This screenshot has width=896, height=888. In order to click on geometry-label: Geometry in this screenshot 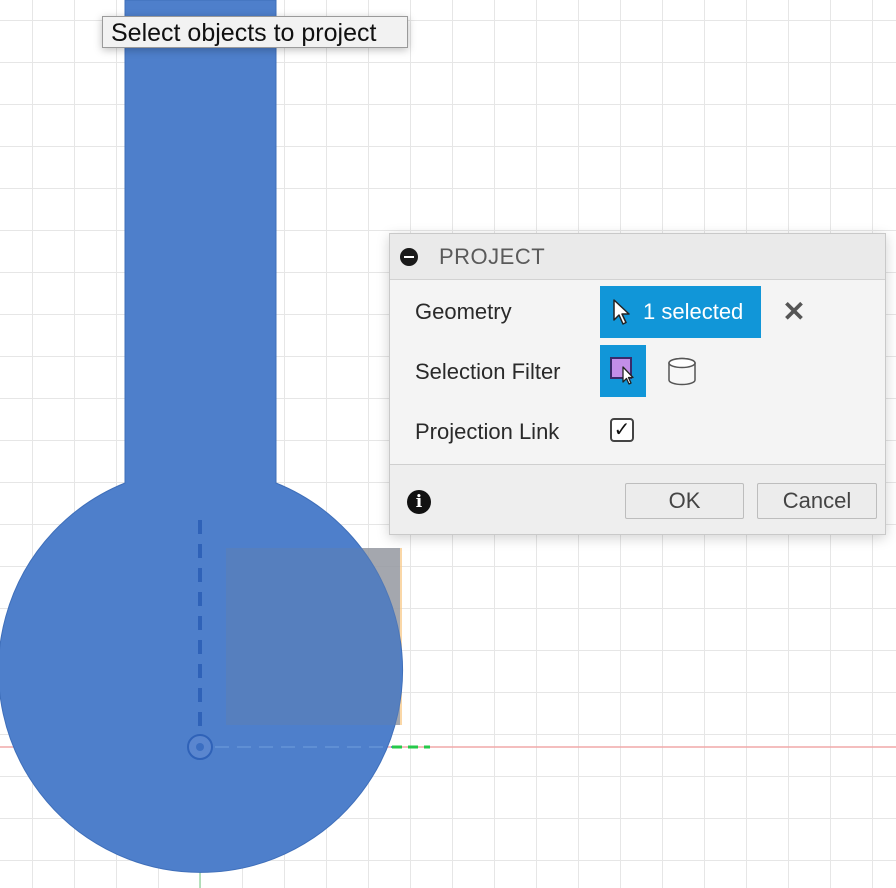, I will do `click(463, 311)`.